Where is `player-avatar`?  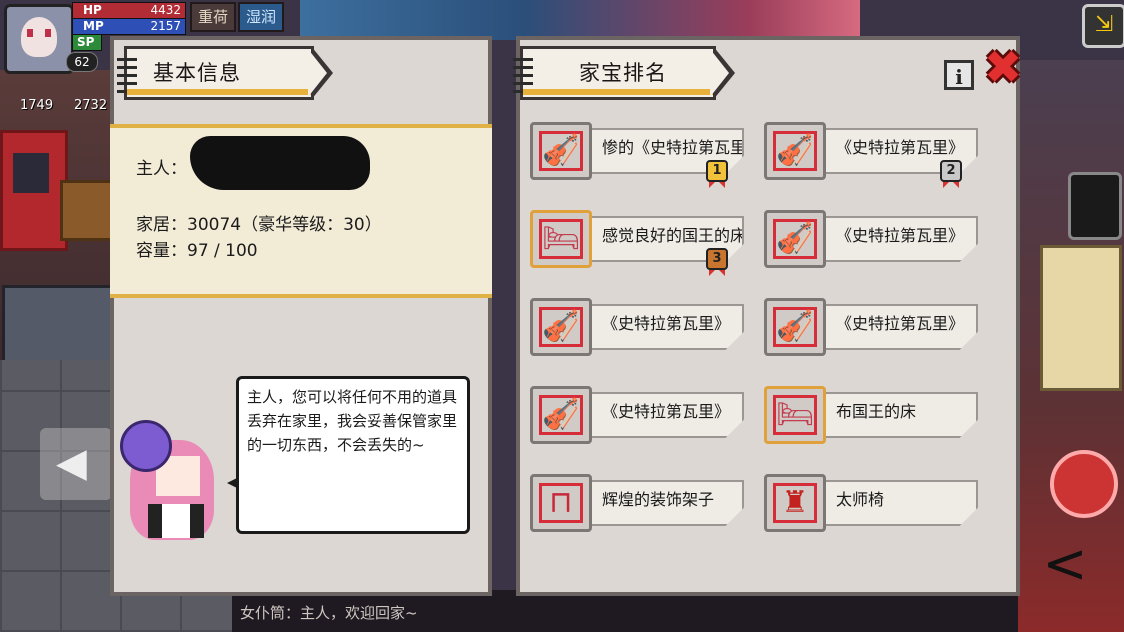 player-avatar is located at coordinates (39, 39).